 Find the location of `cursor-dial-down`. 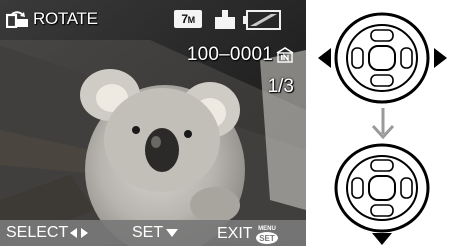

cursor-dial-down is located at coordinates (382, 194).